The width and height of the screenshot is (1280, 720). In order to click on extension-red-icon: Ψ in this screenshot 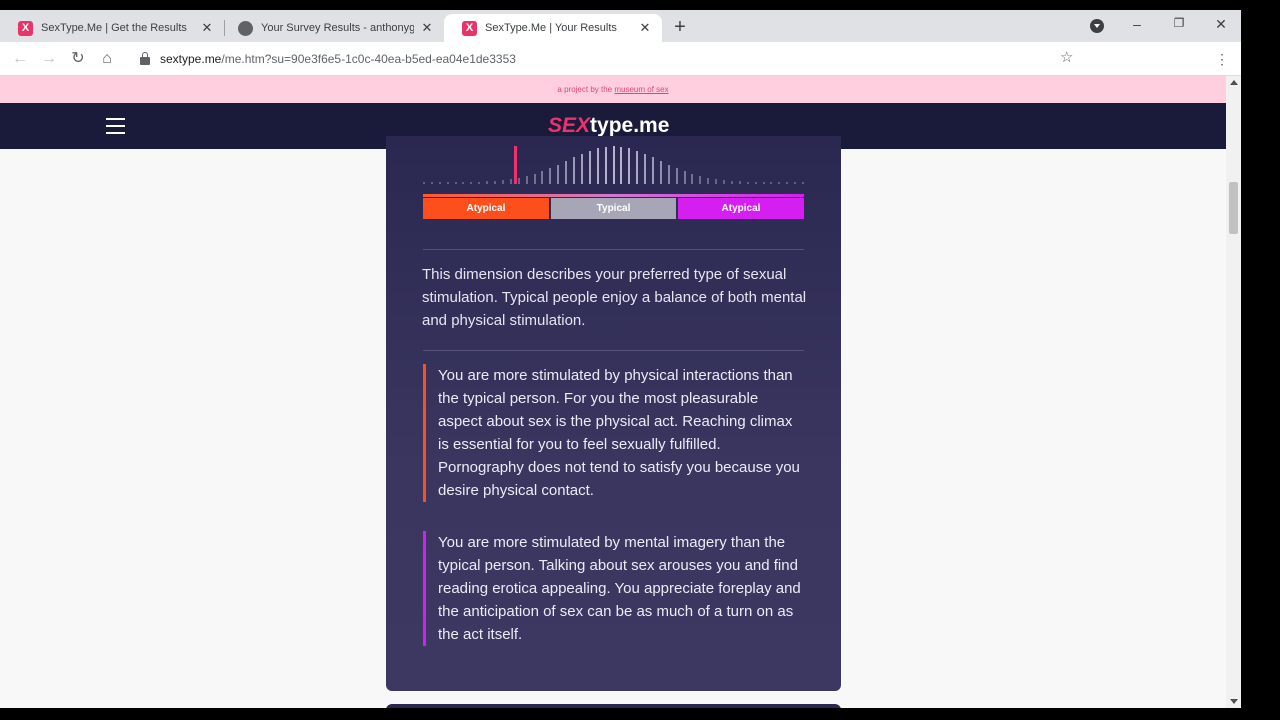, I will do `click(1192, 59)`.